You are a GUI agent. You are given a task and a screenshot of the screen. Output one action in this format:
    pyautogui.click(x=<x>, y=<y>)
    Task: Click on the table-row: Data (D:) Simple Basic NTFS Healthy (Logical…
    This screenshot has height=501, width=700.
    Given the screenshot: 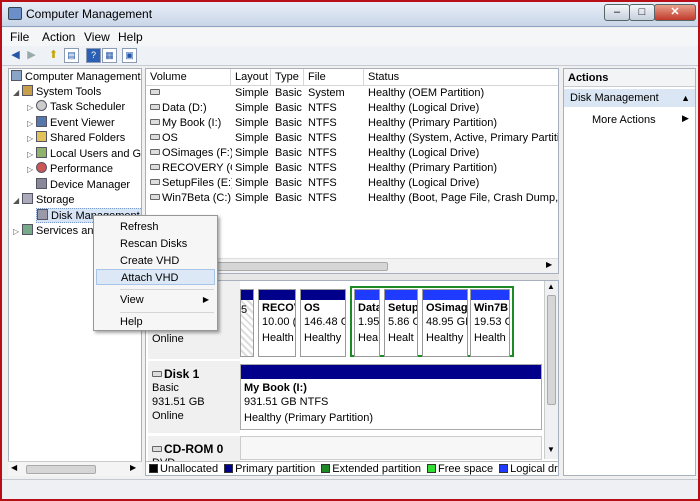 What is the action you would take?
    pyautogui.click(x=352, y=108)
    